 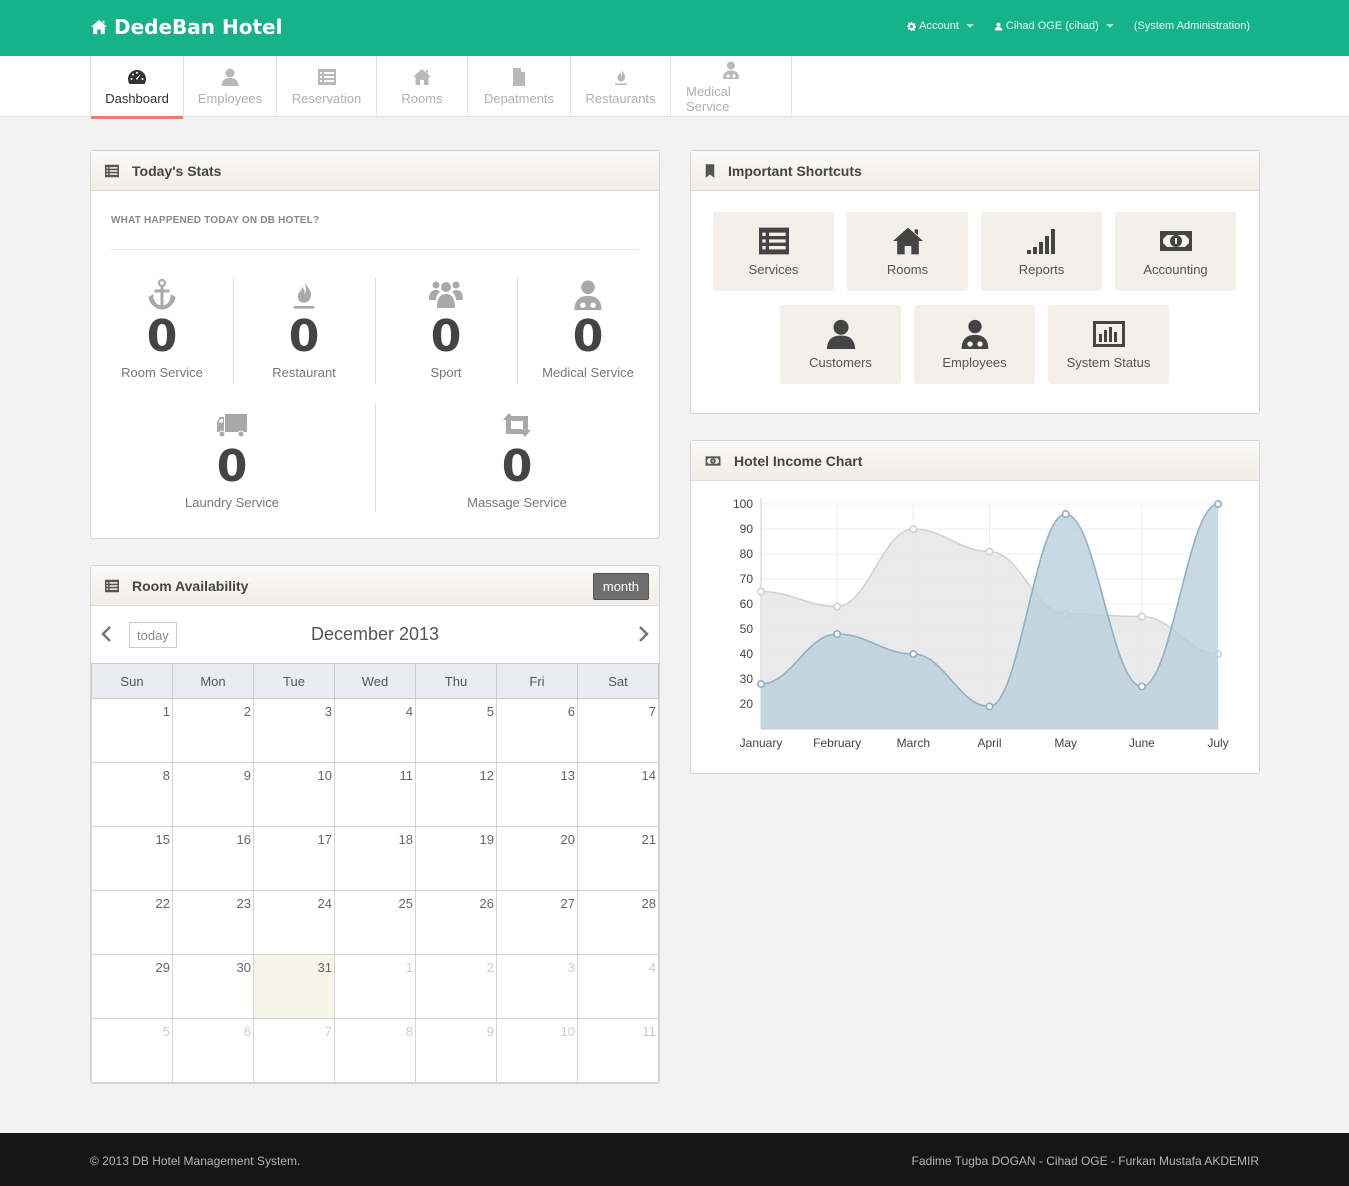 What do you see at coordinates (1041, 269) in the screenshot?
I see `shortcut-label: Reports` at bounding box center [1041, 269].